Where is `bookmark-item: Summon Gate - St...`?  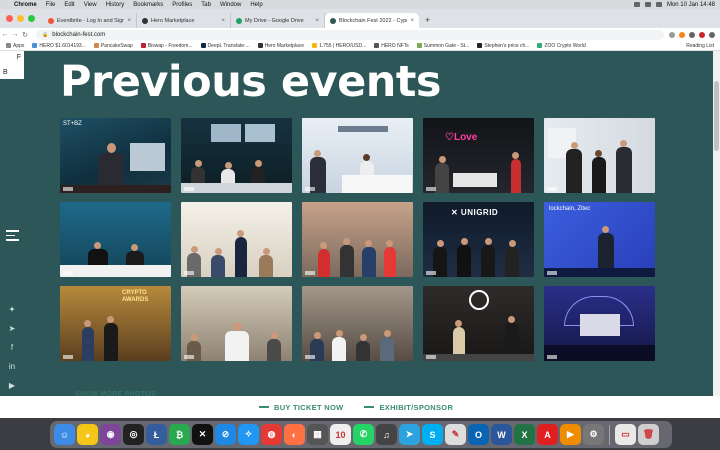
bookmark-item: Summon Gate - St... is located at coordinates (442, 46).